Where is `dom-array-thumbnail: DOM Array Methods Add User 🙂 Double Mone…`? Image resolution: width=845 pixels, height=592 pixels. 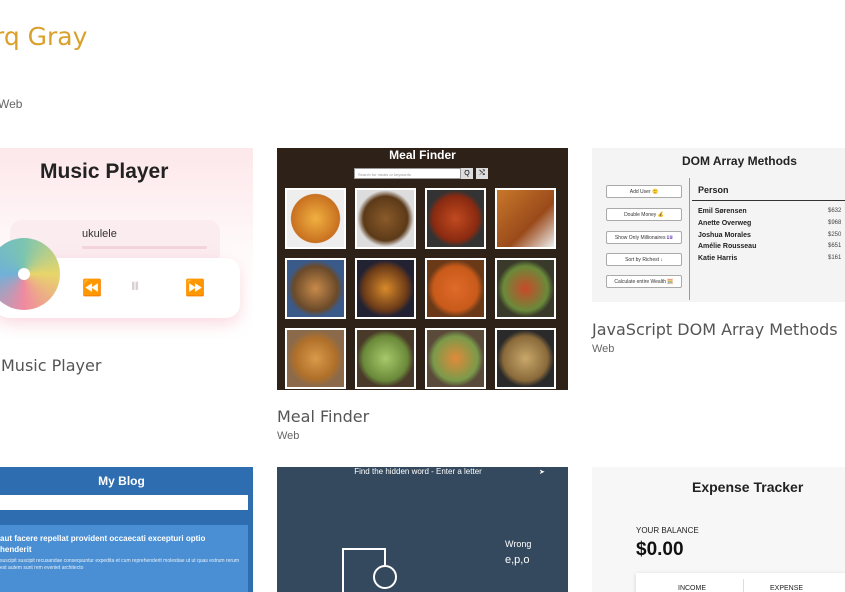
dom-array-thumbnail: DOM Array Methods Add User 🙂 Double Mone… is located at coordinates (718, 225).